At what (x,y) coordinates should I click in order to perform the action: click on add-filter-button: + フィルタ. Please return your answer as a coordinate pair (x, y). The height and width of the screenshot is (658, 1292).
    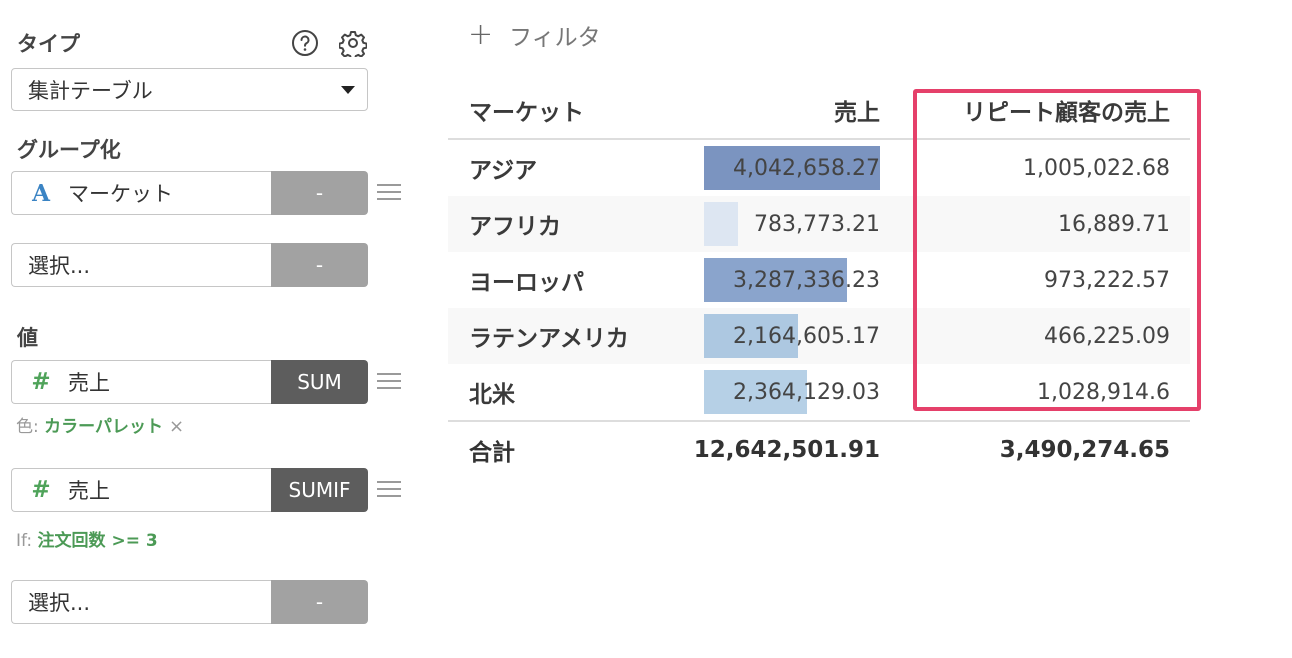
    Looking at the image, I should click on (534, 35).